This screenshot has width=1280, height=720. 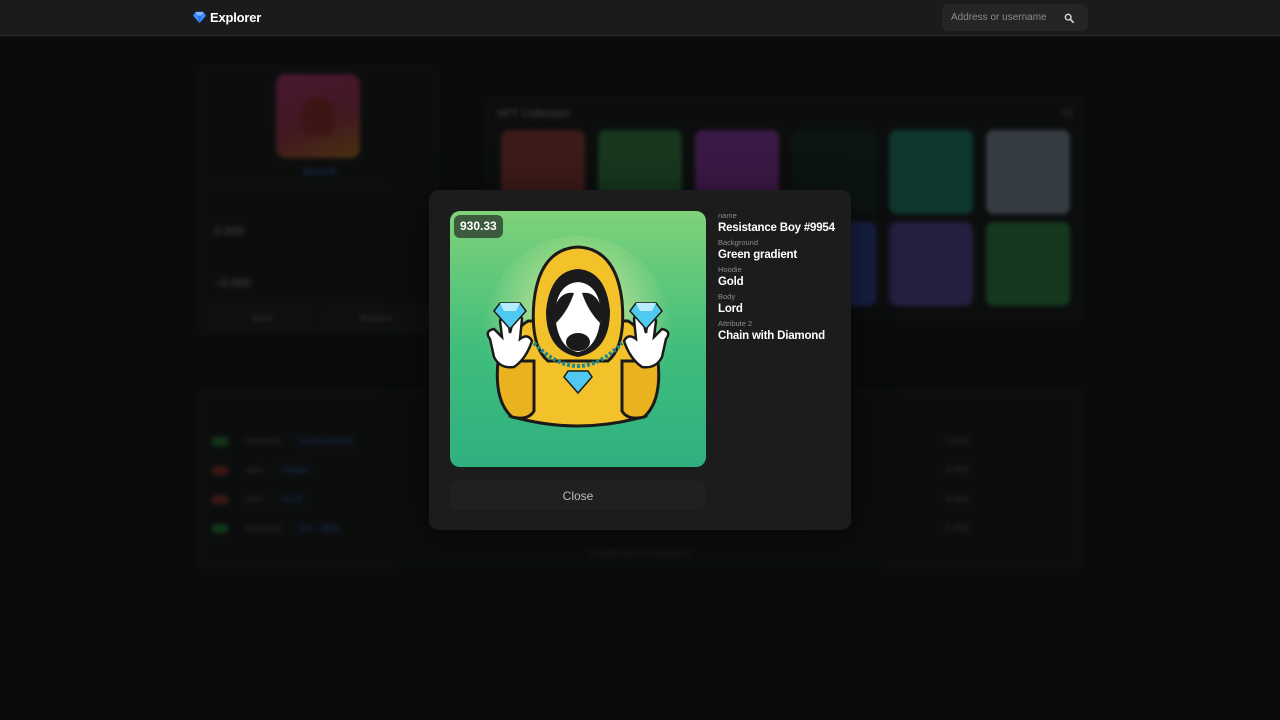 I want to click on attribute-value: Green gradient, so click(x=757, y=255).